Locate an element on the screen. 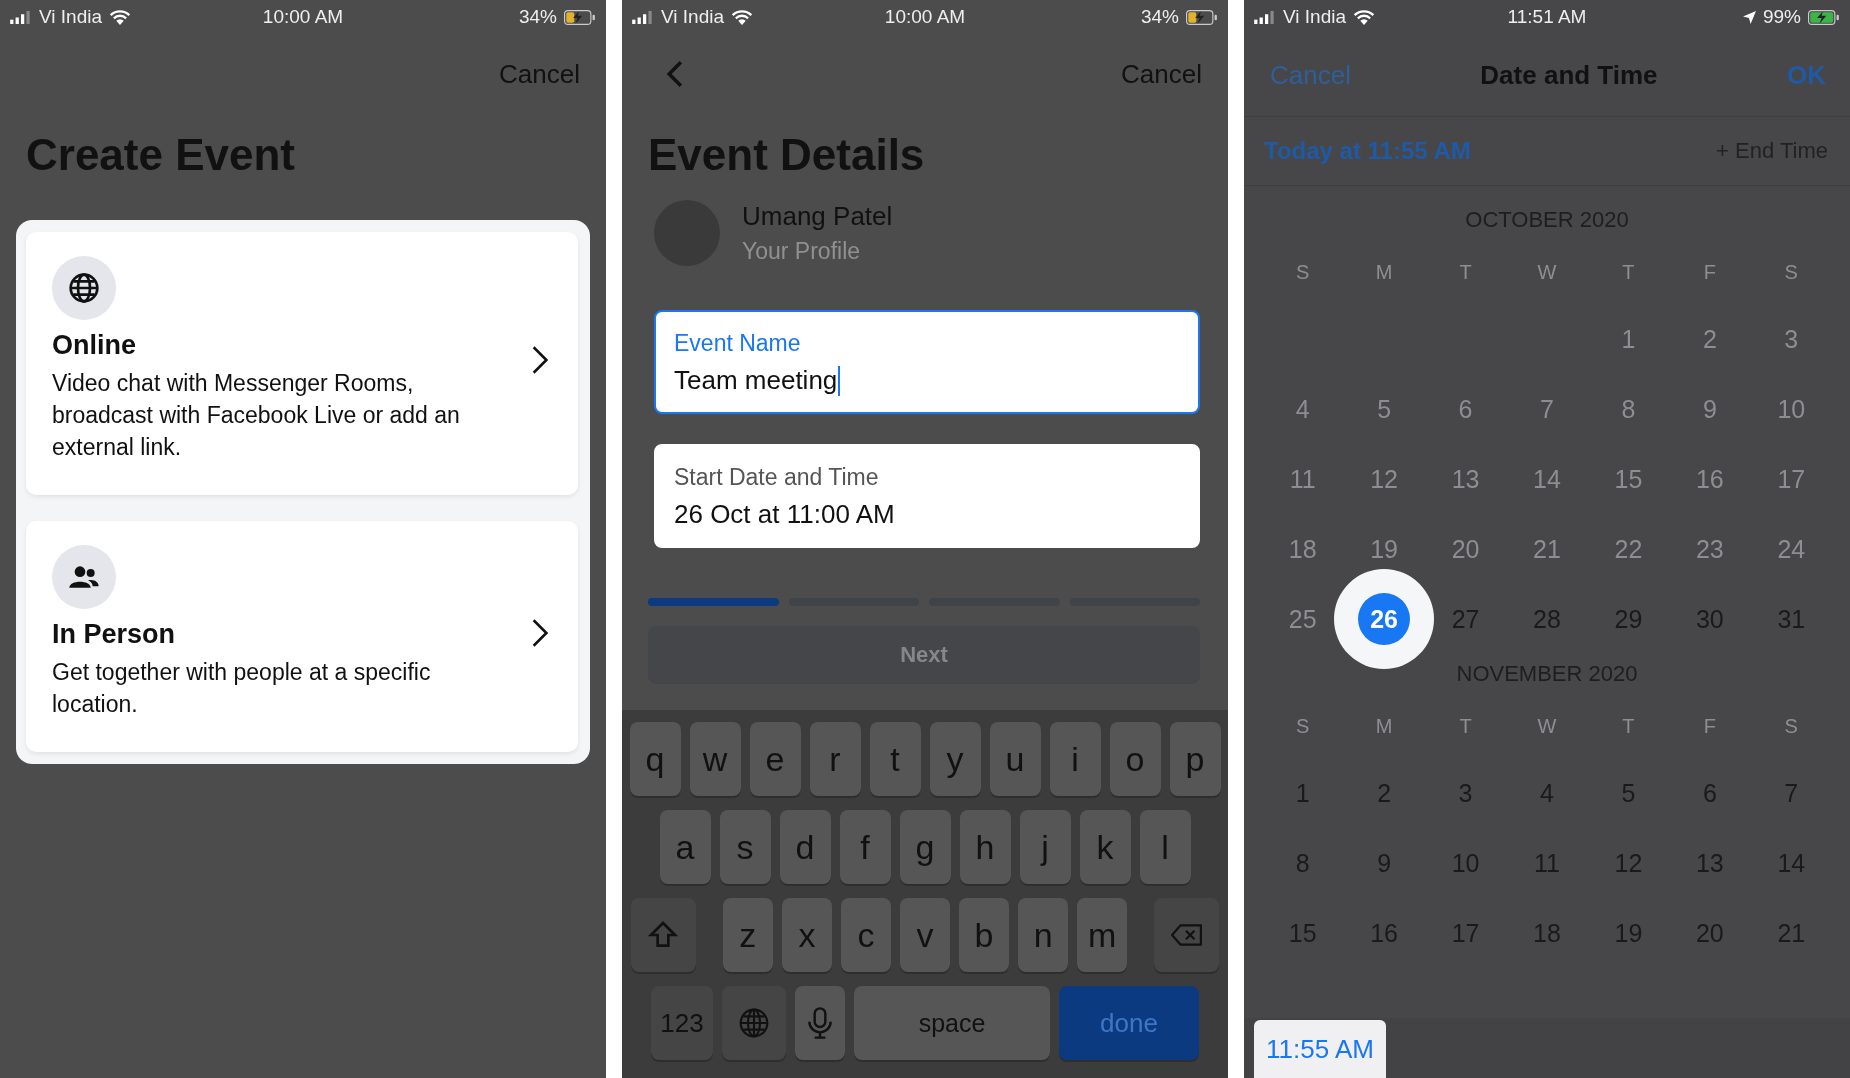  keyboard-key: y is located at coordinates (955, 759).